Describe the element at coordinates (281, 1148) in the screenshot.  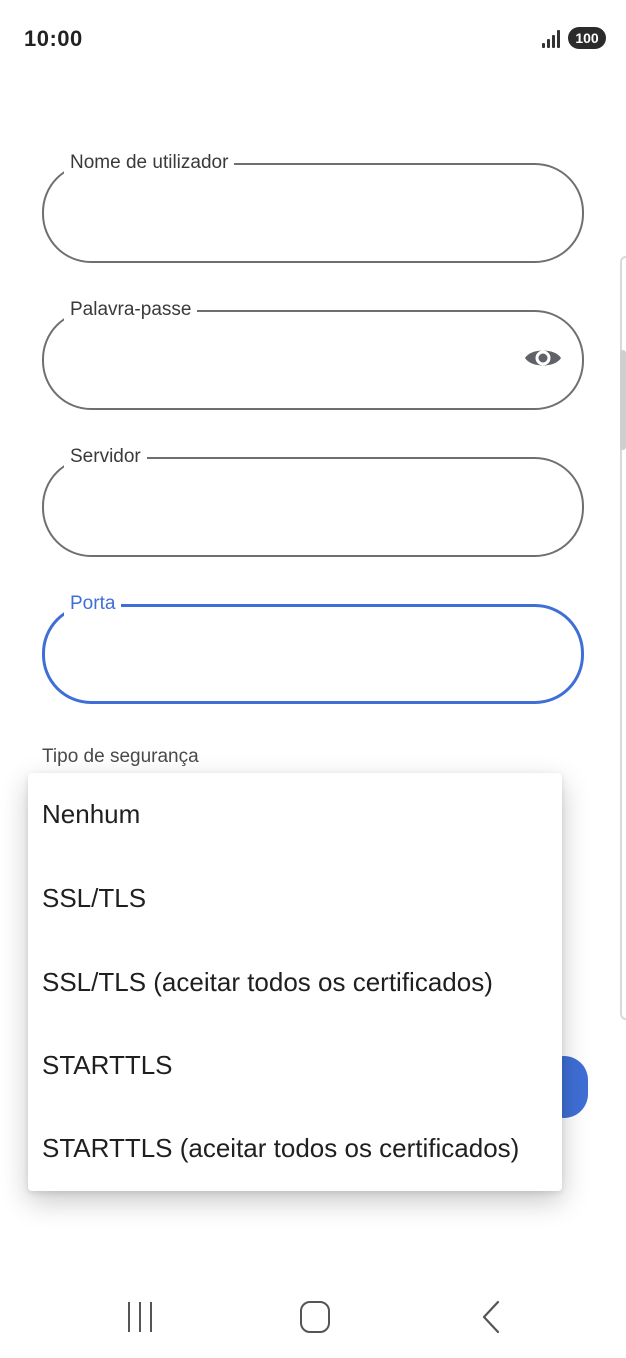
I see `menu-item-label: STARTTLS (aceitar todos os certificados)` at that location.